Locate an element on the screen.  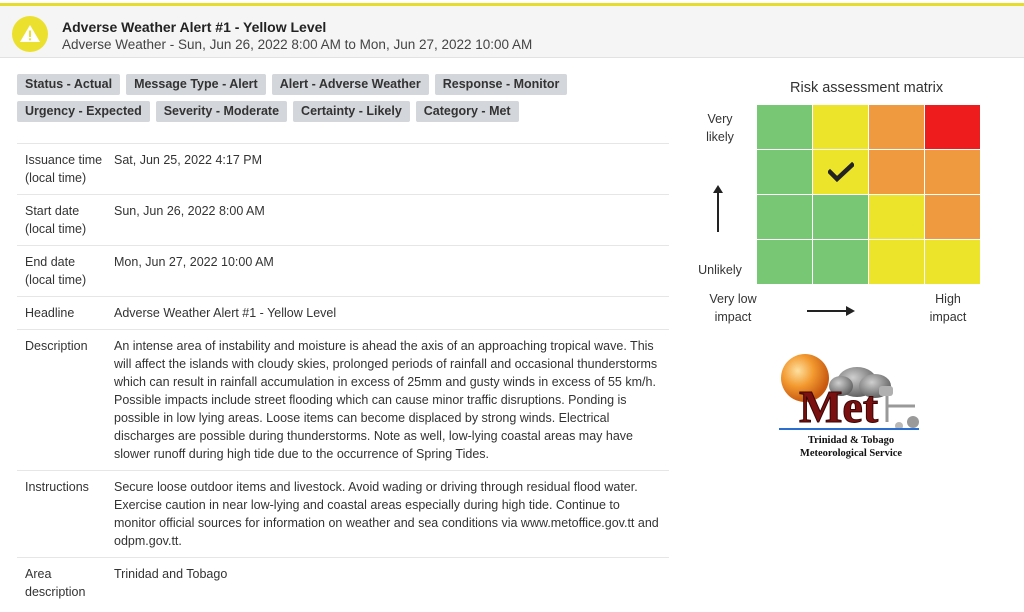
tag-urgency: Urgency - Expected is located at coordinates (83, 111).